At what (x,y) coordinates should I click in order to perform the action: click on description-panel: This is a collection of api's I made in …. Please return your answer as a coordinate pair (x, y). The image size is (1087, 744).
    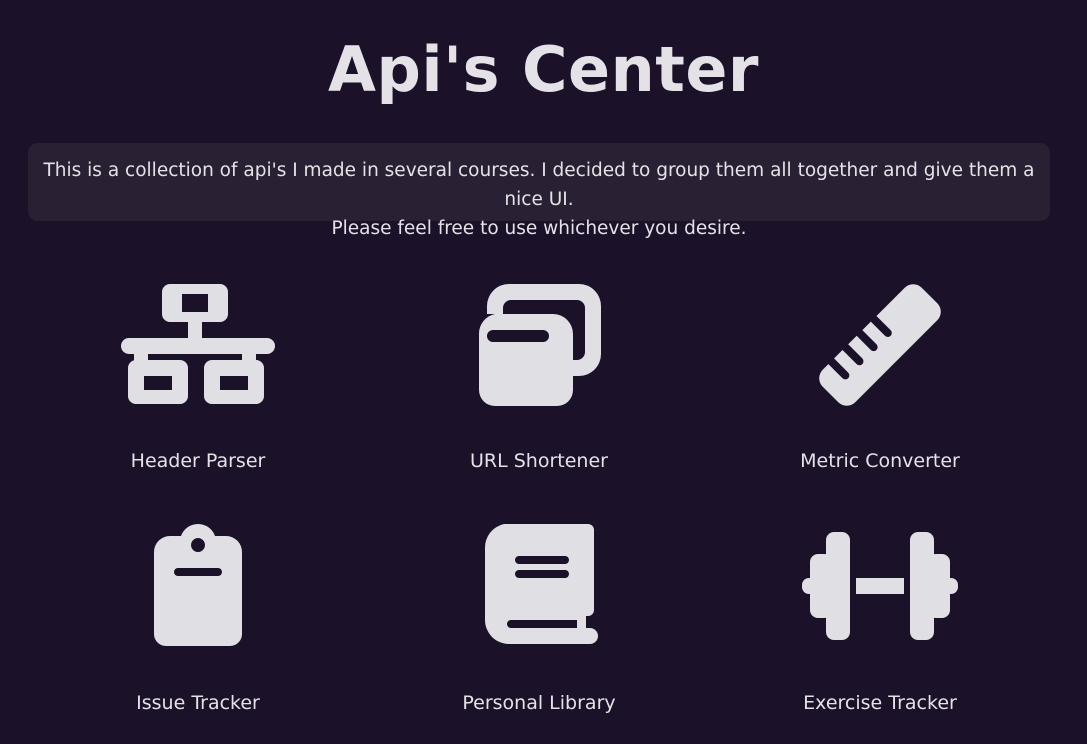
    Looking at the image, I should click on (539, 191).